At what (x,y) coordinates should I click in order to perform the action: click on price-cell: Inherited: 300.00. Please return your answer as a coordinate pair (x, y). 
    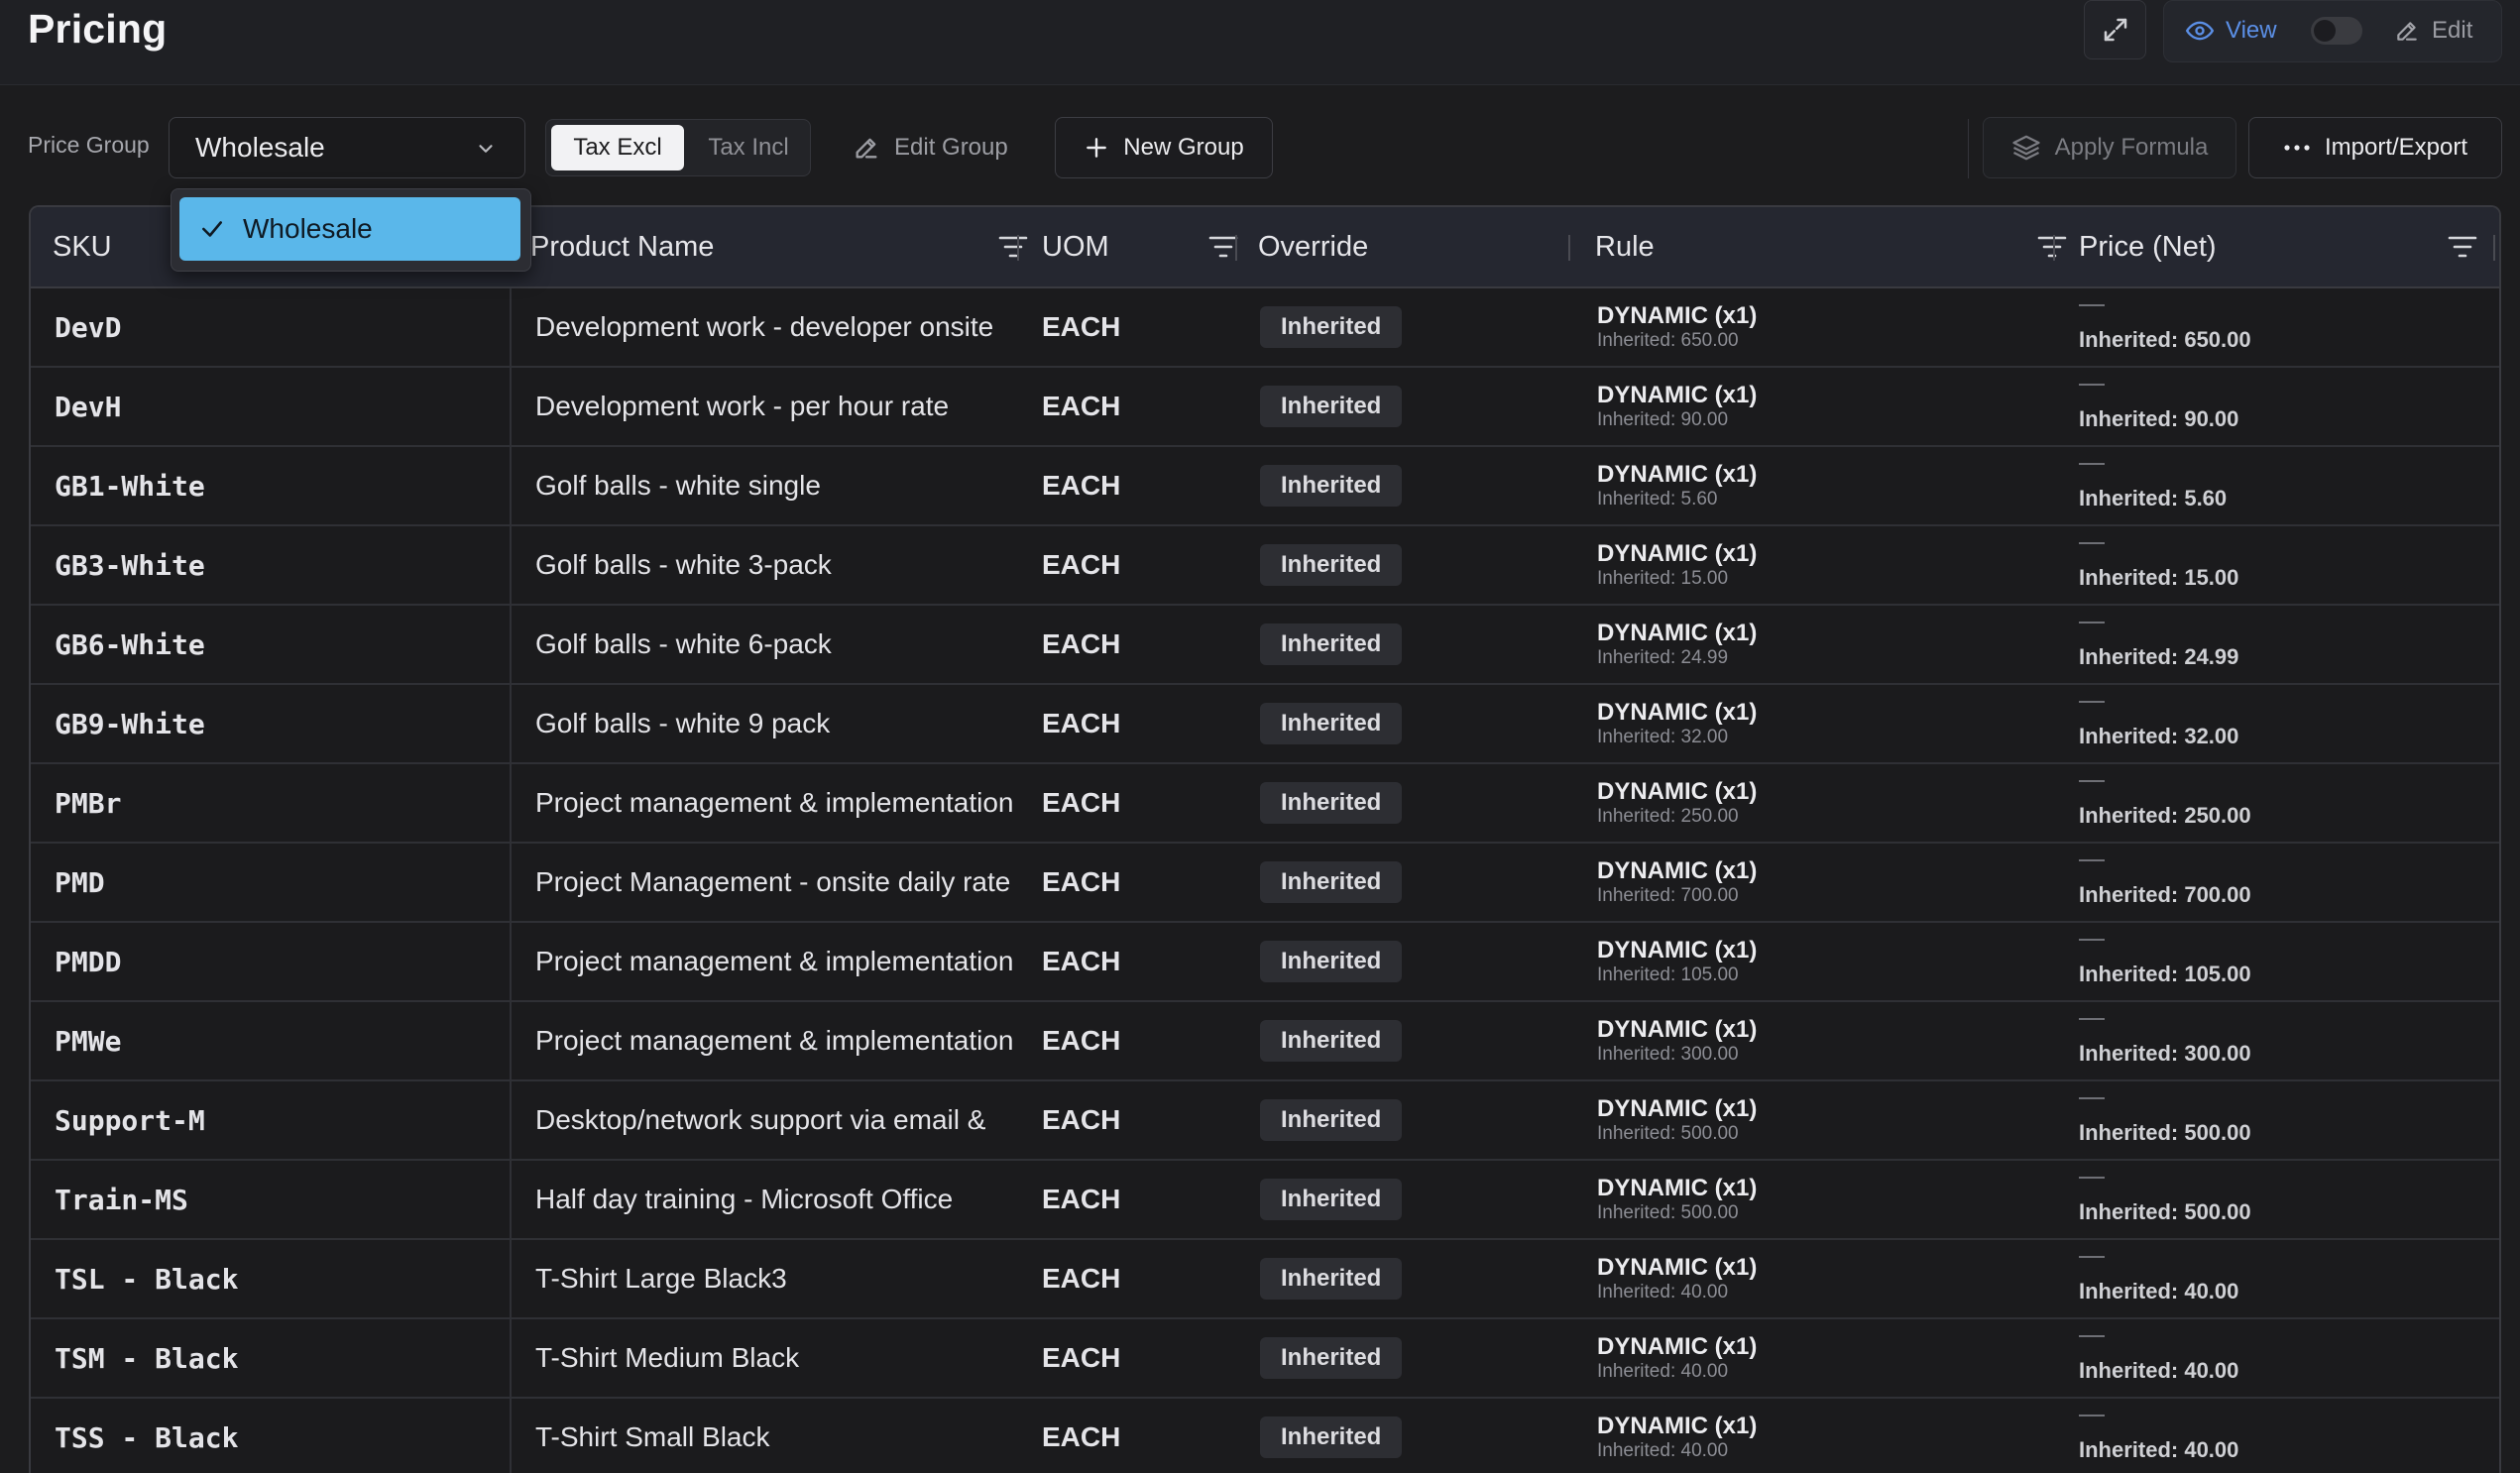
    Looking at the image, I should click on (2277, 1040).